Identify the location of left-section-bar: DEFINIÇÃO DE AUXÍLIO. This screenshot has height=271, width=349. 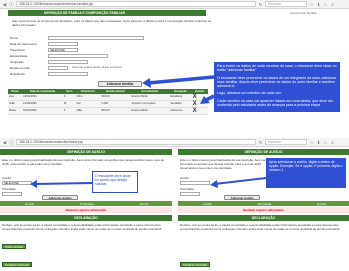
(86, 152).